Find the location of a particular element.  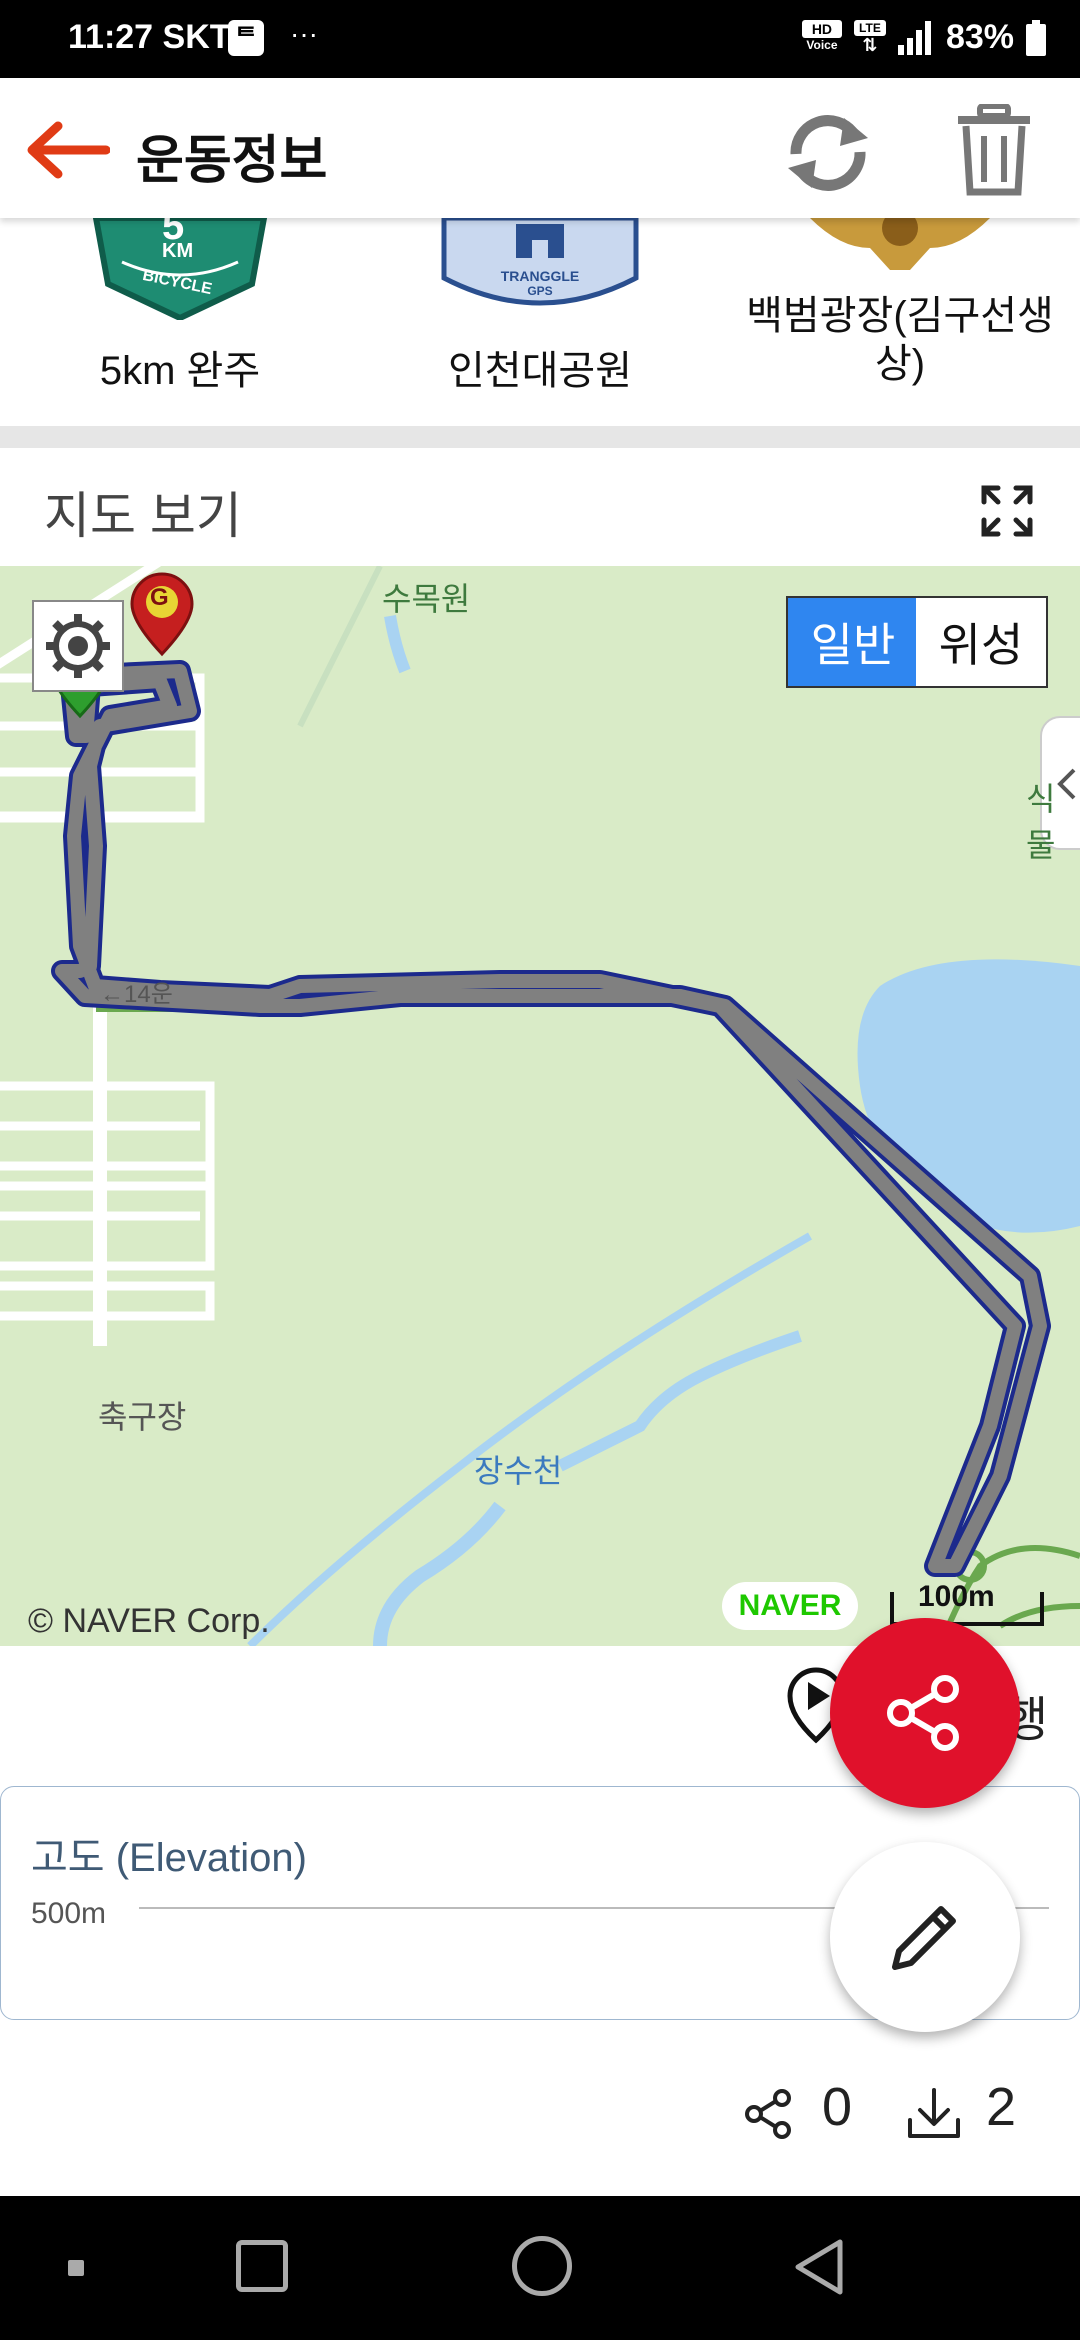

map-label: 수목원 is located at coordinates (426, 599).